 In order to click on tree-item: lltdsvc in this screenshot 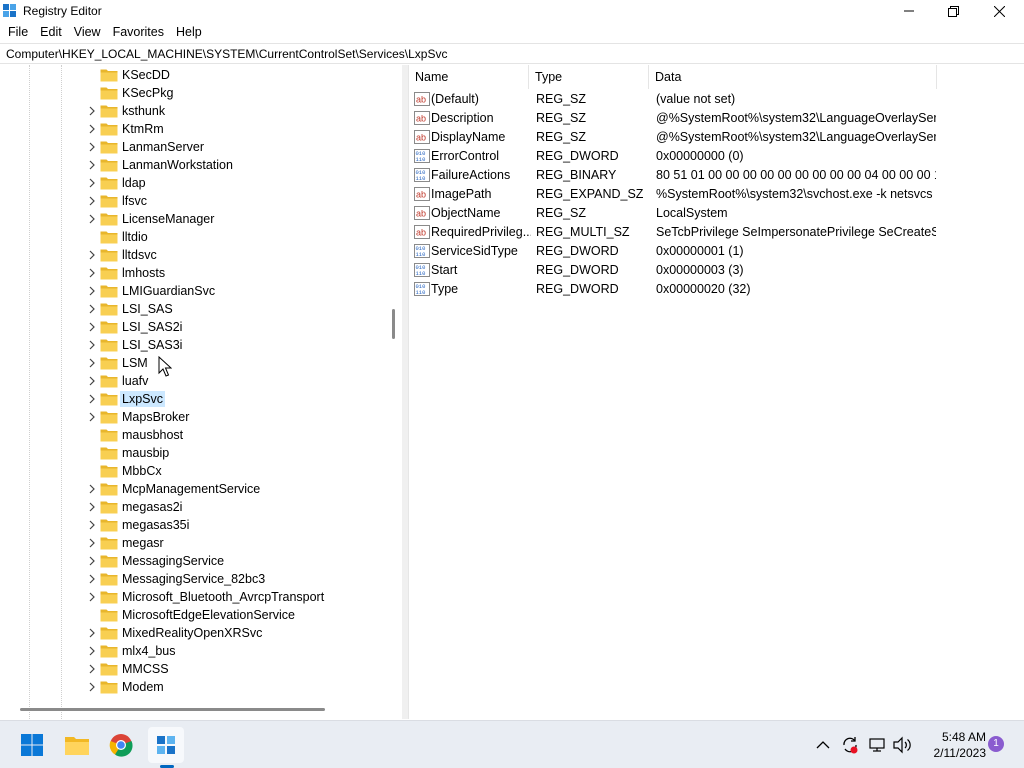, I will do `click(192, 255)`.